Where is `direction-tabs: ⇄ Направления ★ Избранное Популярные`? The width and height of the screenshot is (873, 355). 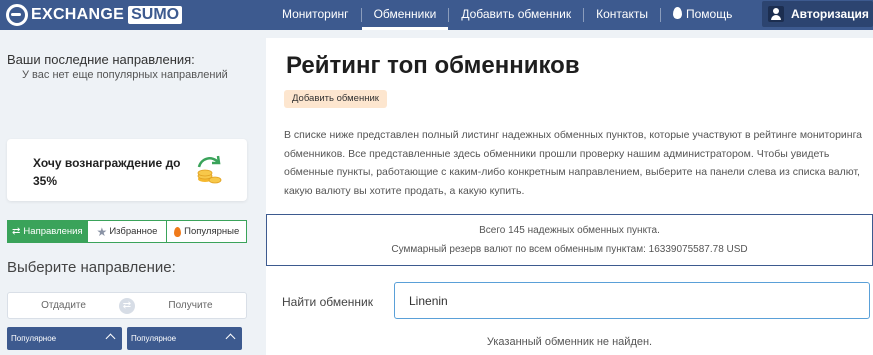 direction-tabs: ⇄ Направления ★ Избранное Популярные is located at coordinates (127, 231).